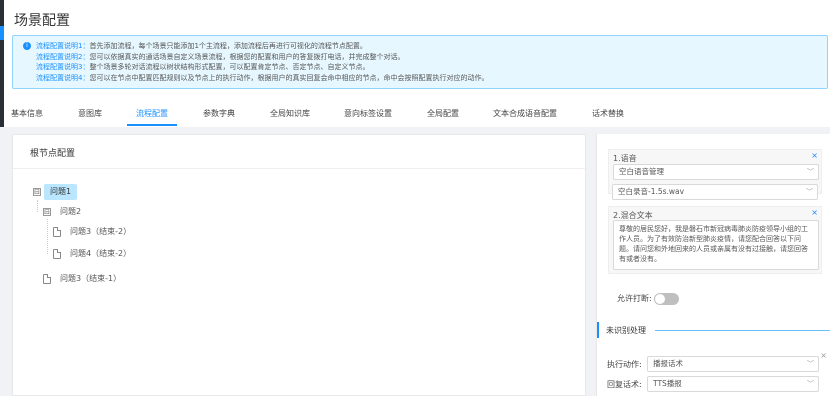 This screenshot has height=396, width=830. I want to click on action-select: 播报话术 ﹀, so click(733, 364).